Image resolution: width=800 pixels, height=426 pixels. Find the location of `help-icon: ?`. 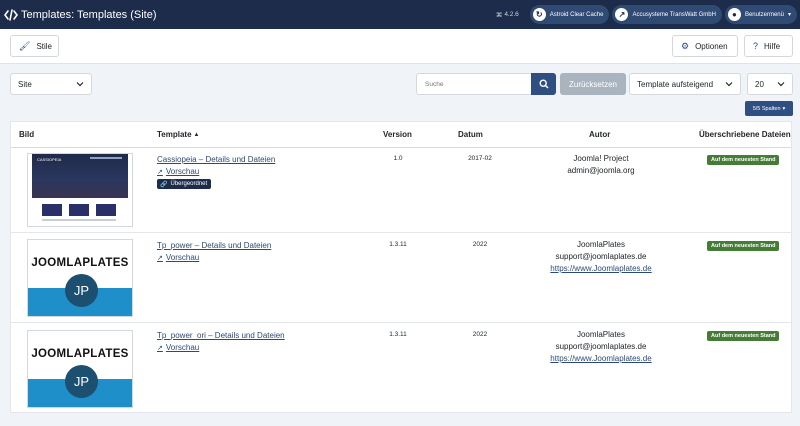

help-icon: ? is located at coordinates (756, 46).